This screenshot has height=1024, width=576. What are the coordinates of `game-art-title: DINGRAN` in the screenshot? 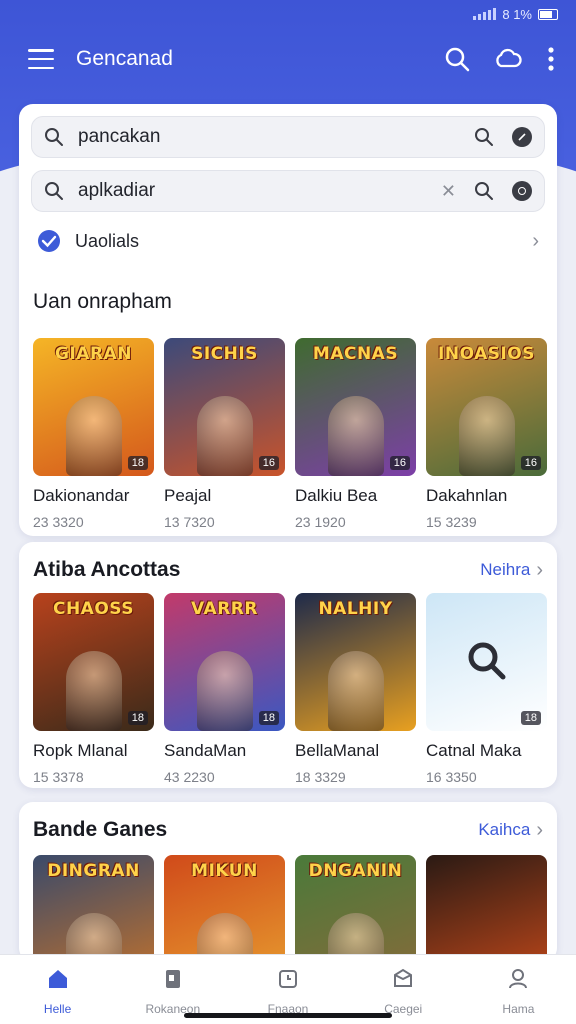 It's located at (93, 871).